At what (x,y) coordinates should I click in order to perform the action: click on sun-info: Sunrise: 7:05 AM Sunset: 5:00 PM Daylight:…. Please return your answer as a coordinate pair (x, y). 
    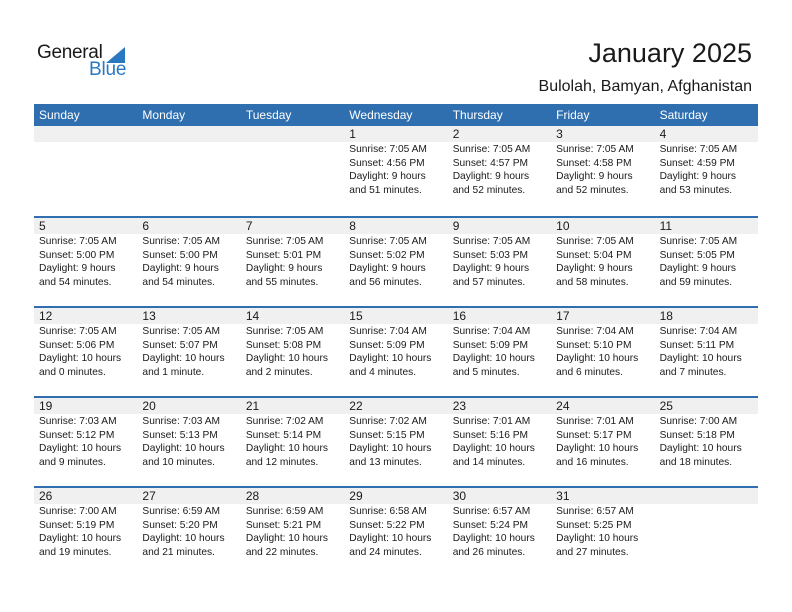
    Looking at the image, I should click on (188, 261).